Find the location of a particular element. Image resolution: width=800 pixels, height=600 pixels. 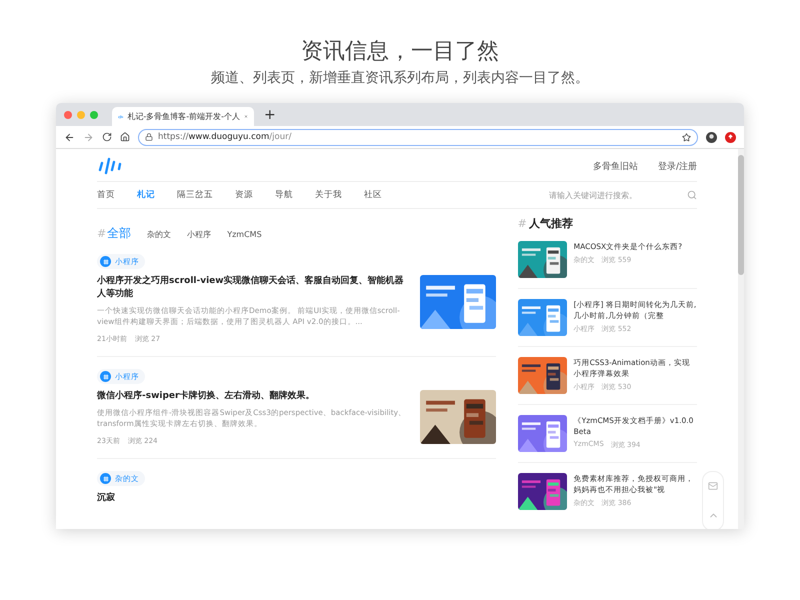

search-icon is located at coordinates (692, 195).